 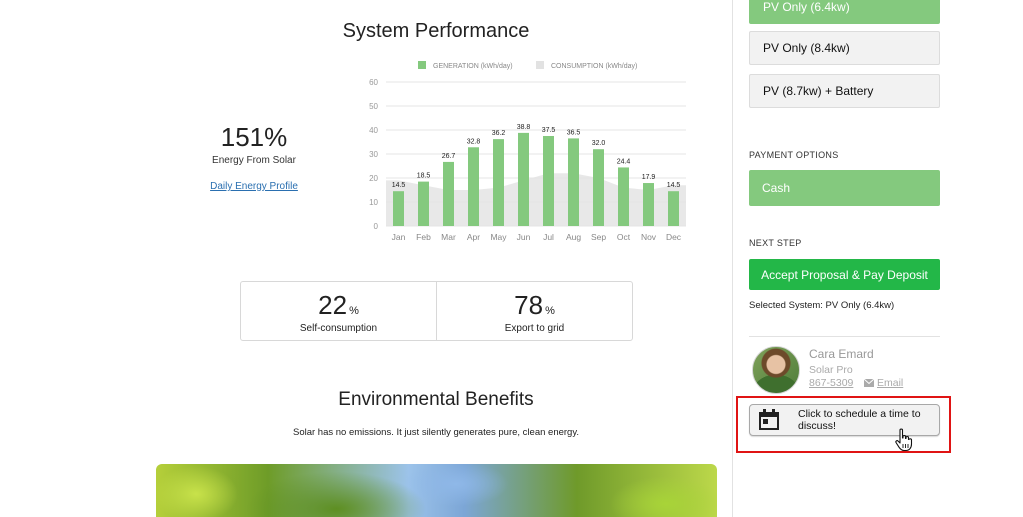 What do you see at coordinates (373, 82) in the screenshot?
I see `y-tick-label: 60` at bounding box center [373, 82].